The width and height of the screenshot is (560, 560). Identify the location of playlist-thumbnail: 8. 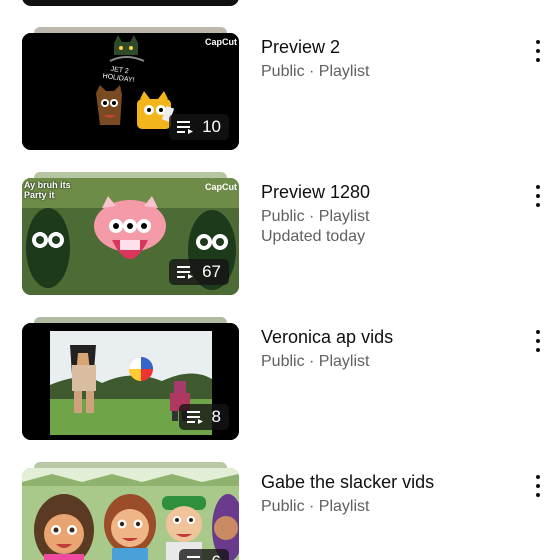
(130, 381).